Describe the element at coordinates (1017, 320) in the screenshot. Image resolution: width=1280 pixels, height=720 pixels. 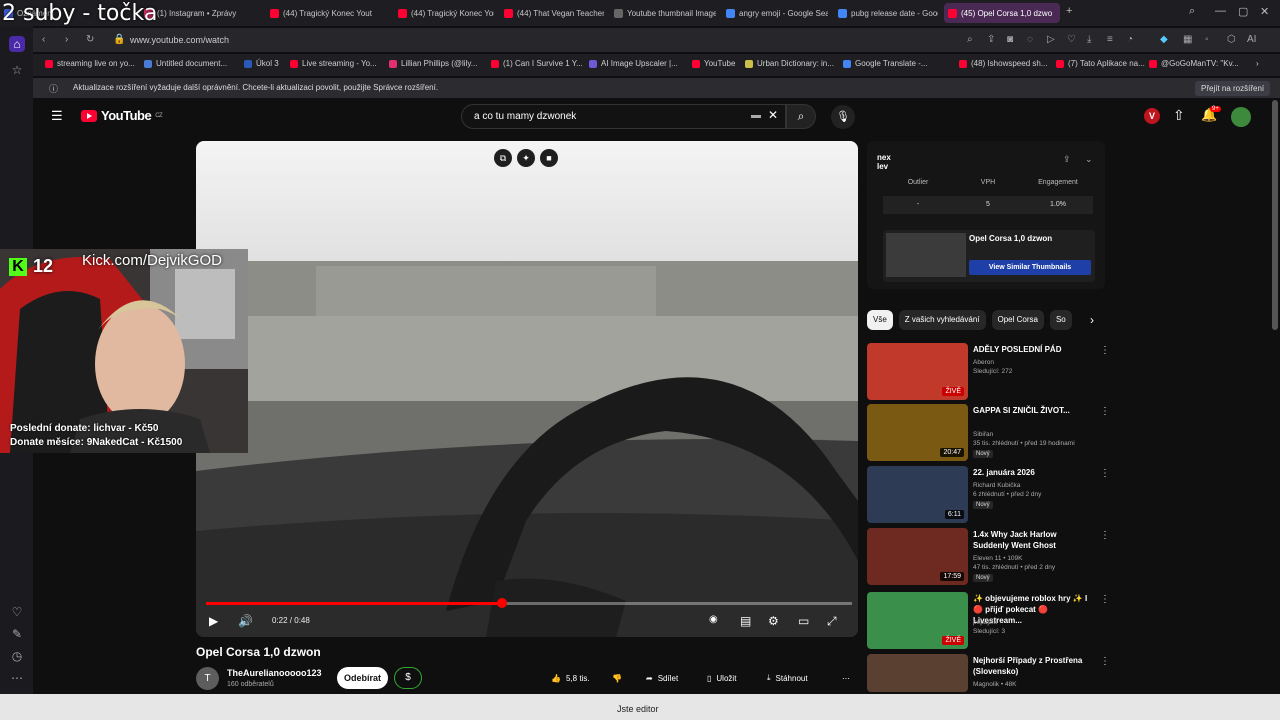
I see `filter-chip: Opel Corsa` at that location.